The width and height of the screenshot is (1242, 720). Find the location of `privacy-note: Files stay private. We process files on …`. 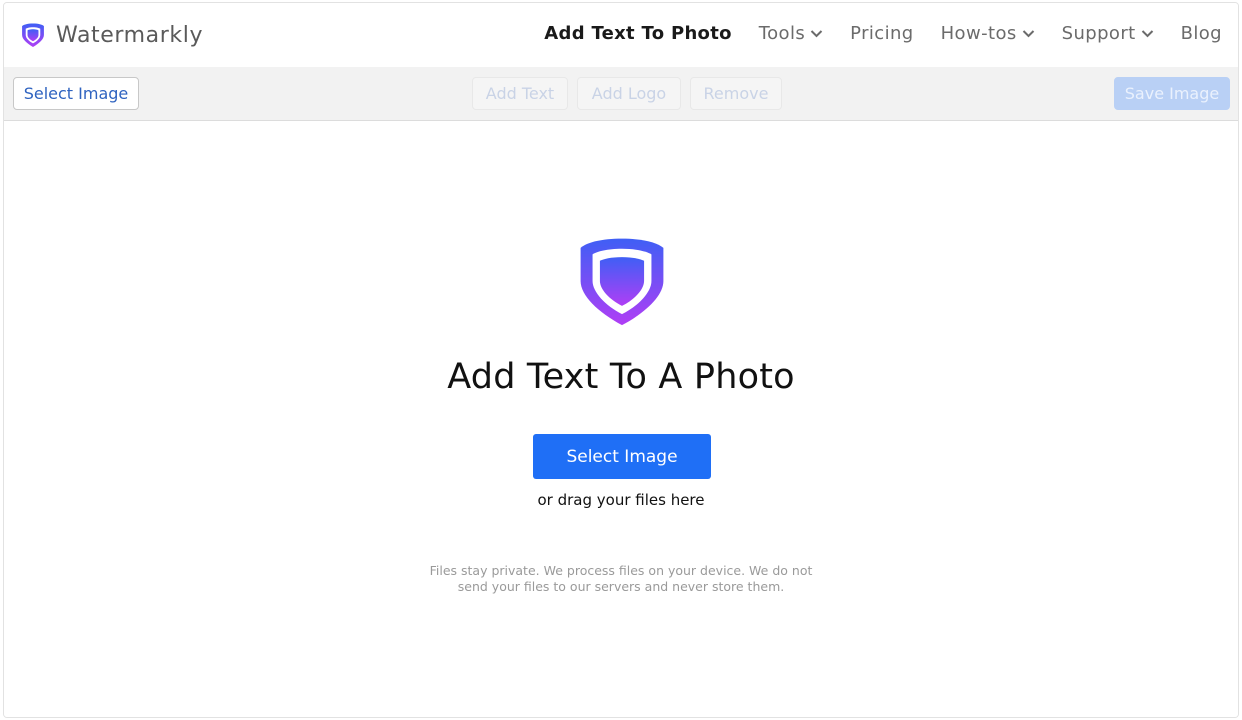

privacy-note: Files stay private. We process files on … is located at coordinates (621, 579).